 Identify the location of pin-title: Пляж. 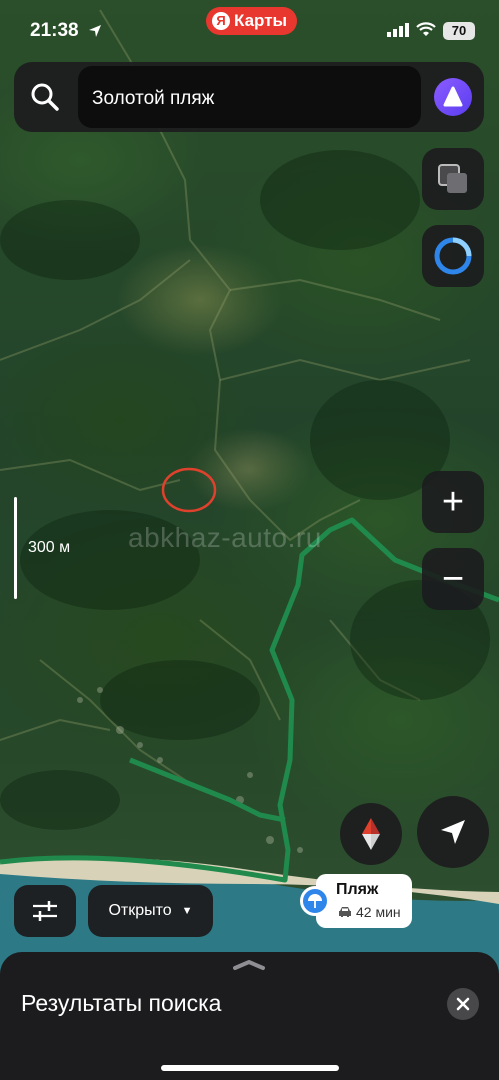
(357, 889).